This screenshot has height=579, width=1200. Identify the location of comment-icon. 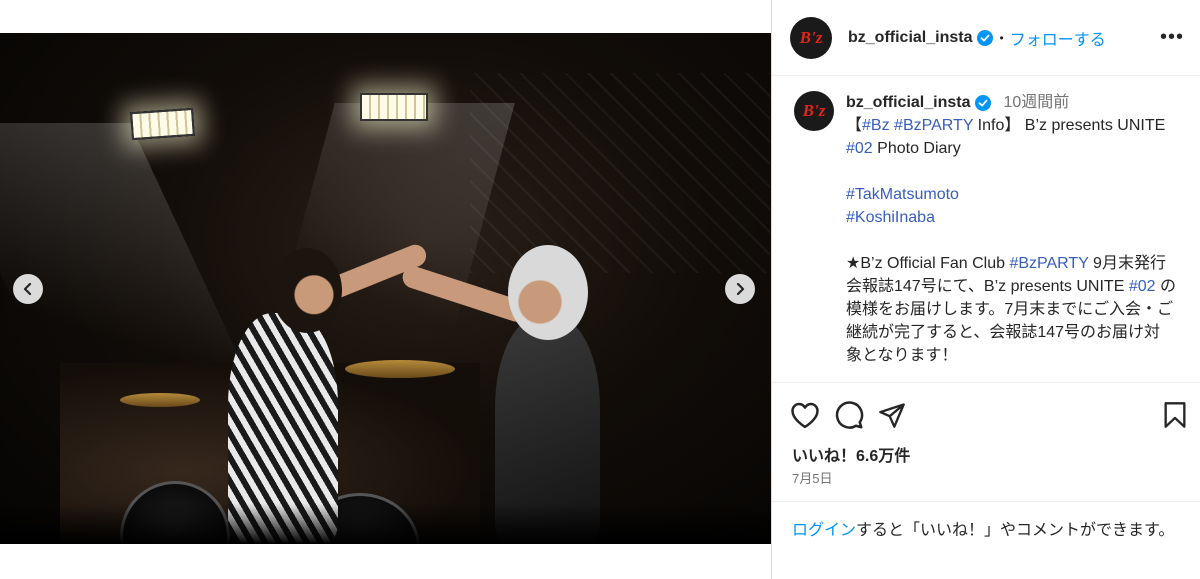
(849, 415).